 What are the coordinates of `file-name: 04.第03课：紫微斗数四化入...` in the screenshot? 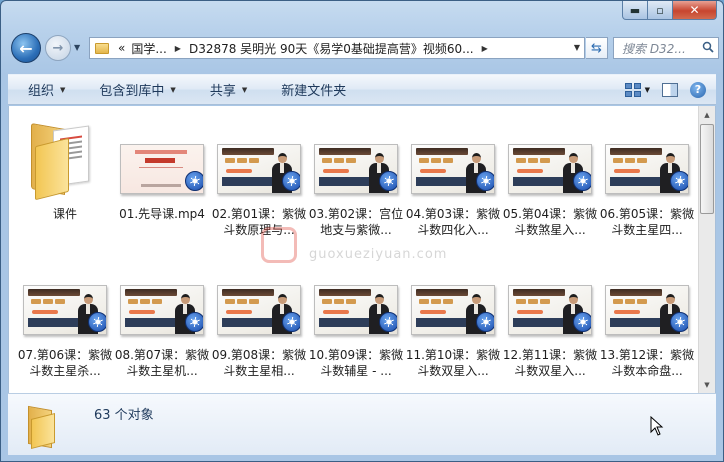 It's located at (453, 222).